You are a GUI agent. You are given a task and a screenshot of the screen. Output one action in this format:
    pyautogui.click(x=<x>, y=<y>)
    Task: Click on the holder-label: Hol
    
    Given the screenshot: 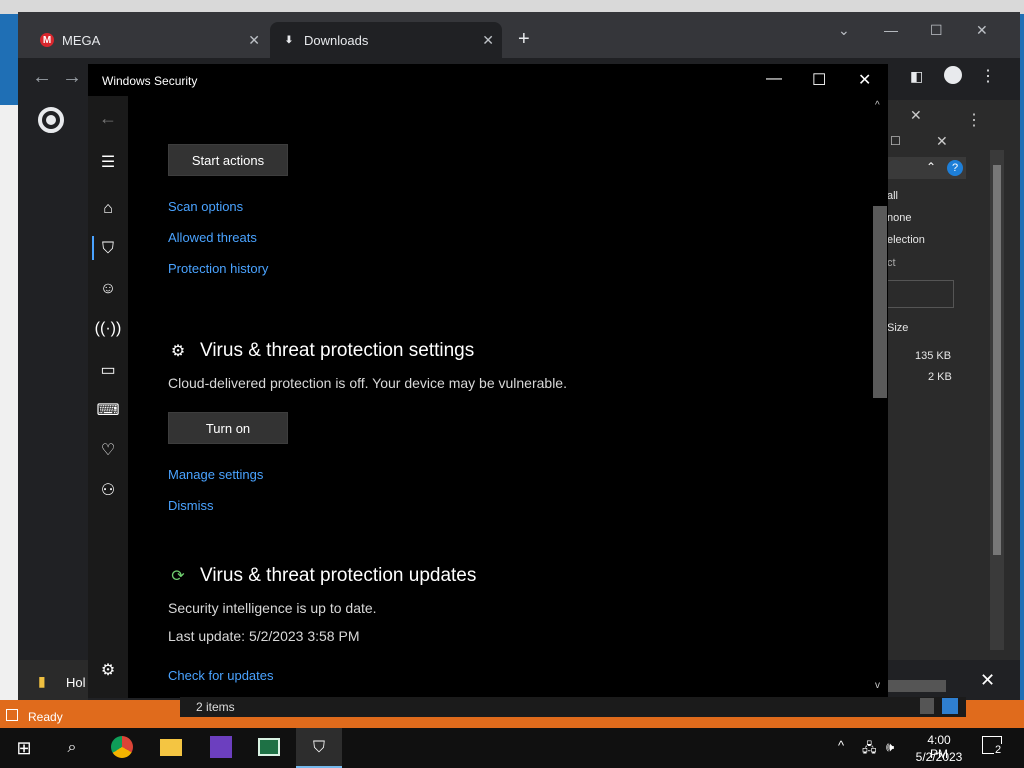 What is the action you would take?
    pyautogui.click(x=76, y=682)
    